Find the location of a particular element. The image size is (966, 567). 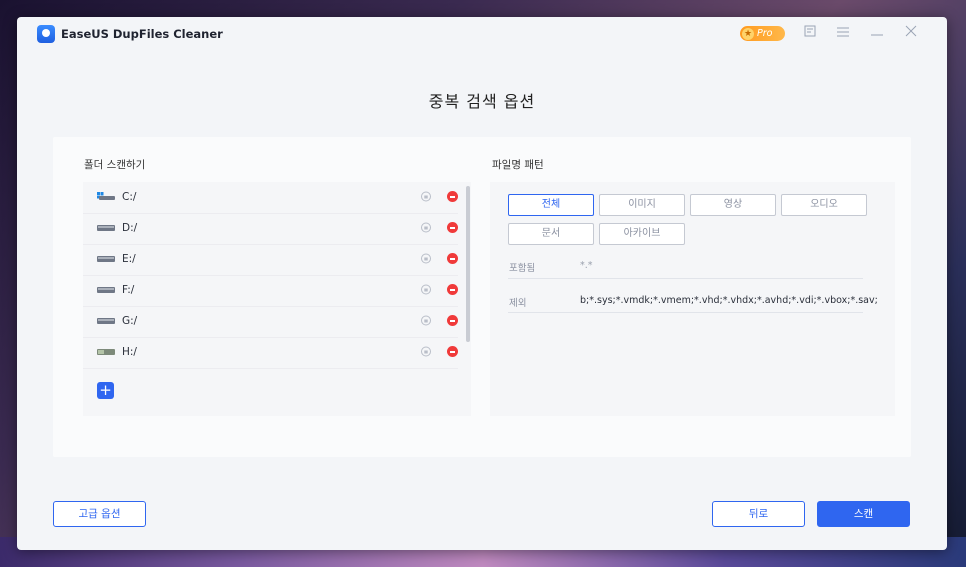

file-pattern-label: 파일명 패턴 is located at coordinates (518, 165).